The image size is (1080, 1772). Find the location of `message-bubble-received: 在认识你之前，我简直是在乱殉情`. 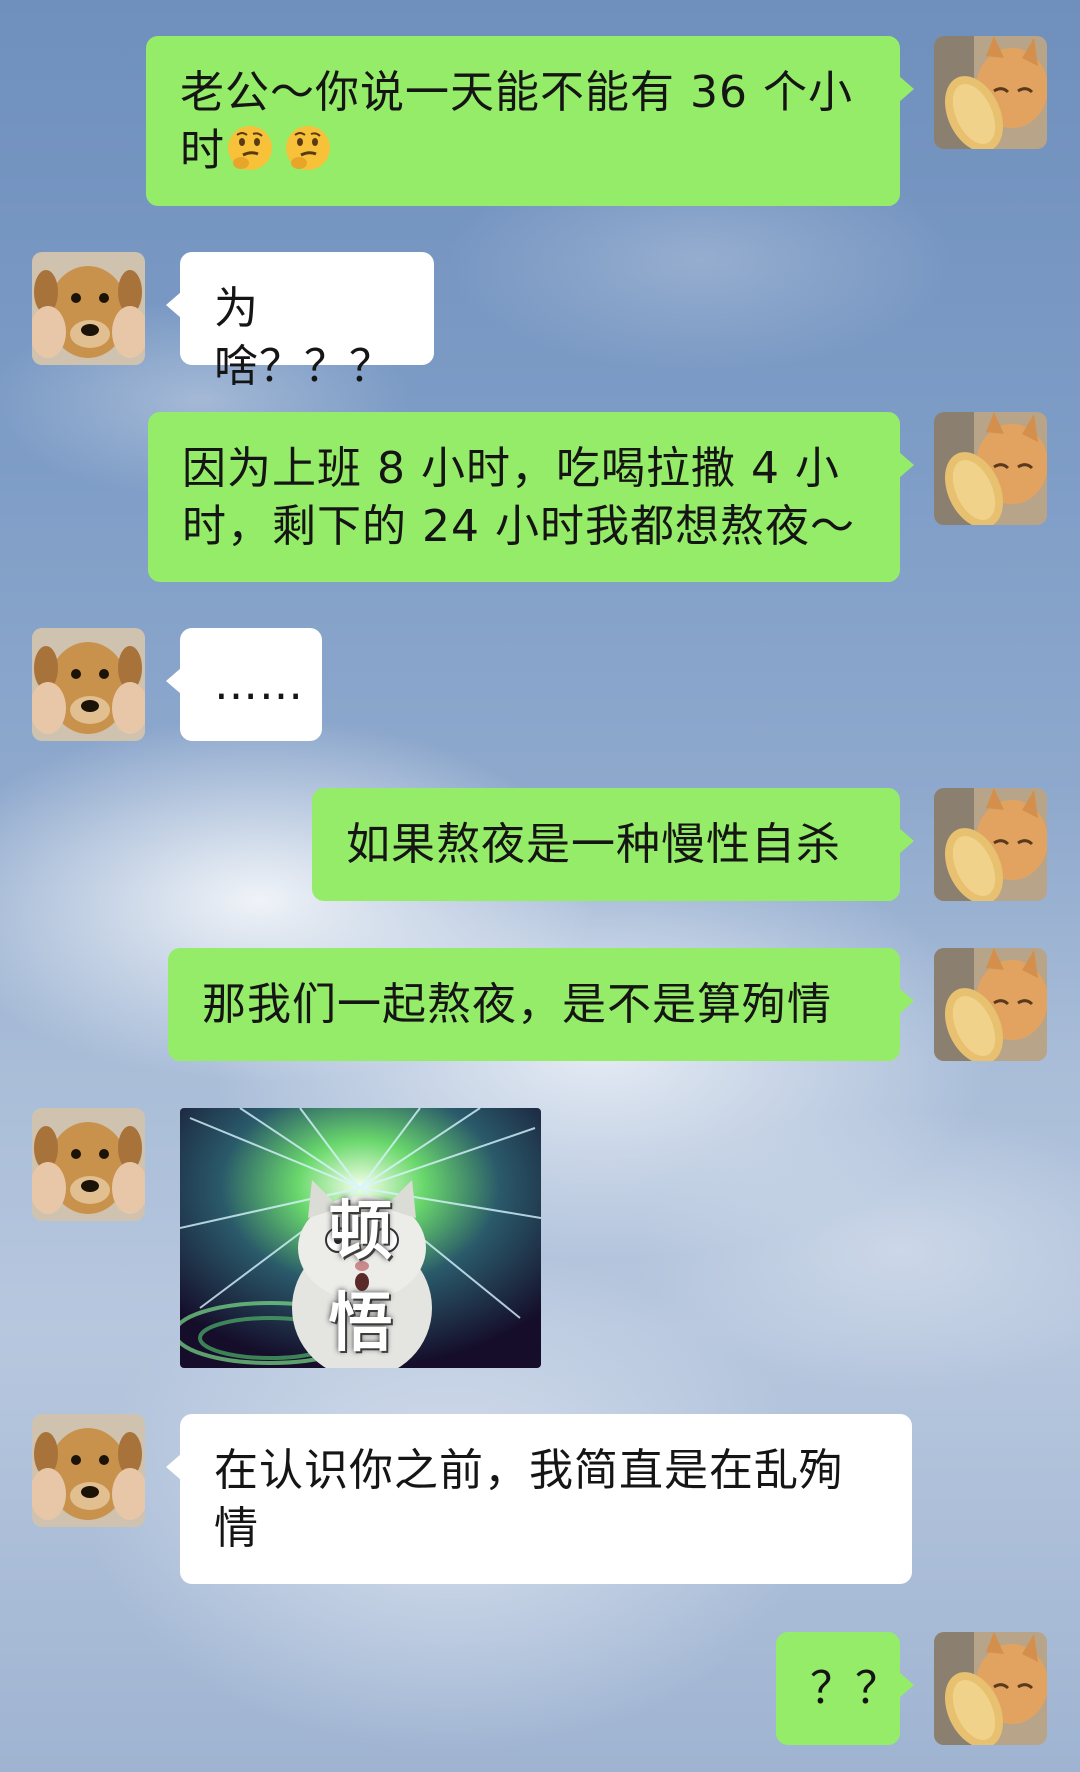

message-bubble-received: 在认识你之前，我简直是在乱殉情 is located at coordinates (539, 1499).